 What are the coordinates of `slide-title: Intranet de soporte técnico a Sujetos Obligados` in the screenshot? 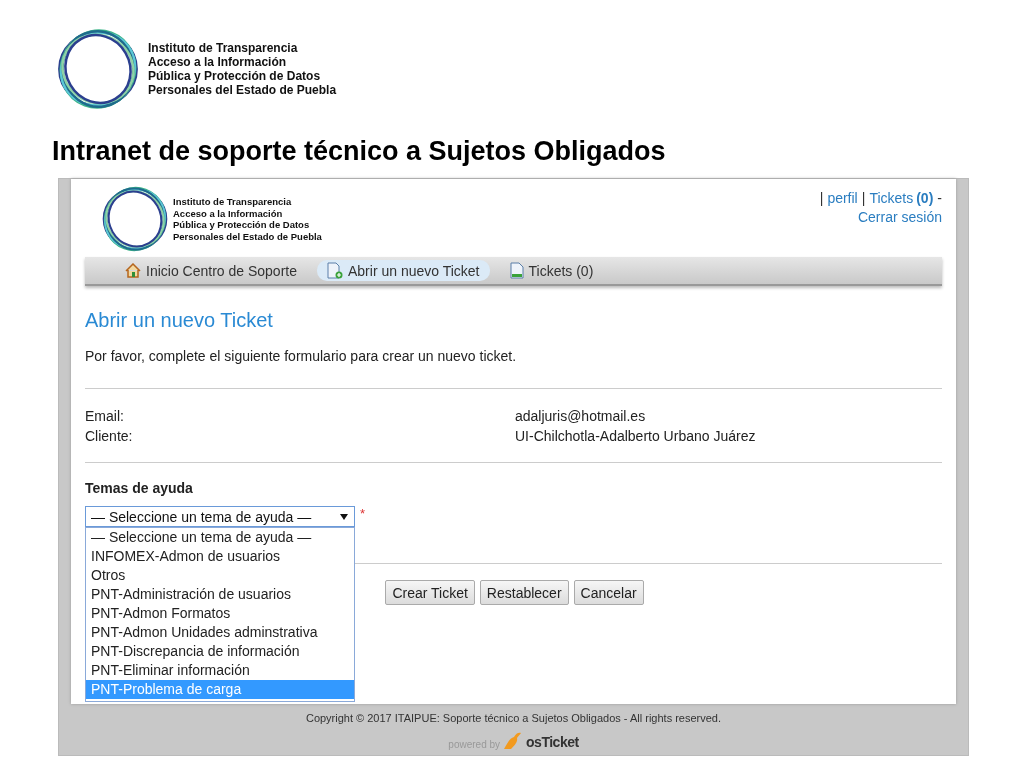 It's located at (359, 151).